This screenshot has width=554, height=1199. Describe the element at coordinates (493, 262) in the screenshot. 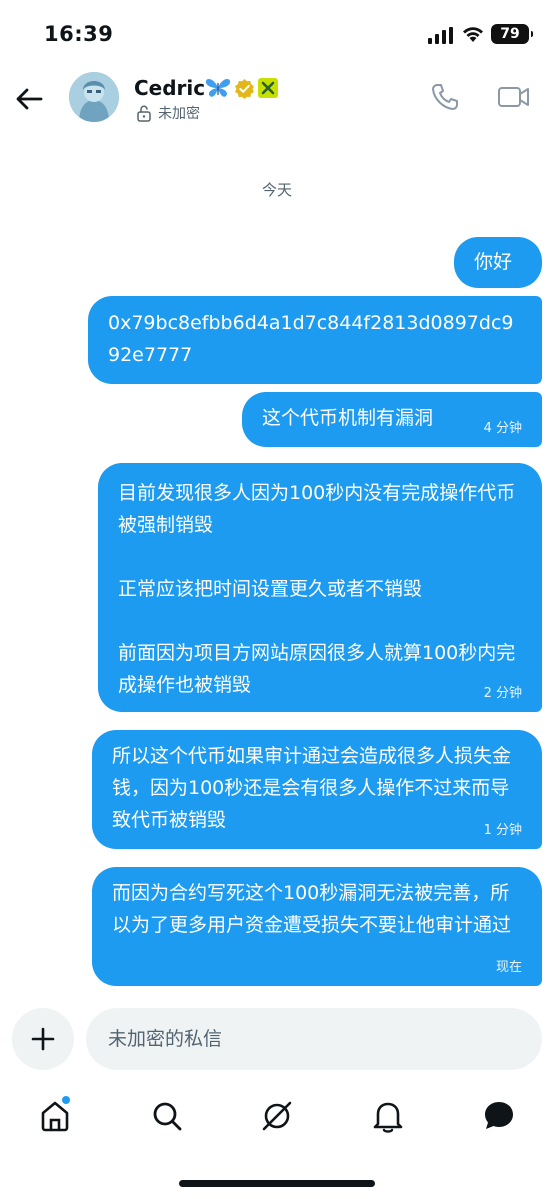

I see `message-text: 你好` at that location.